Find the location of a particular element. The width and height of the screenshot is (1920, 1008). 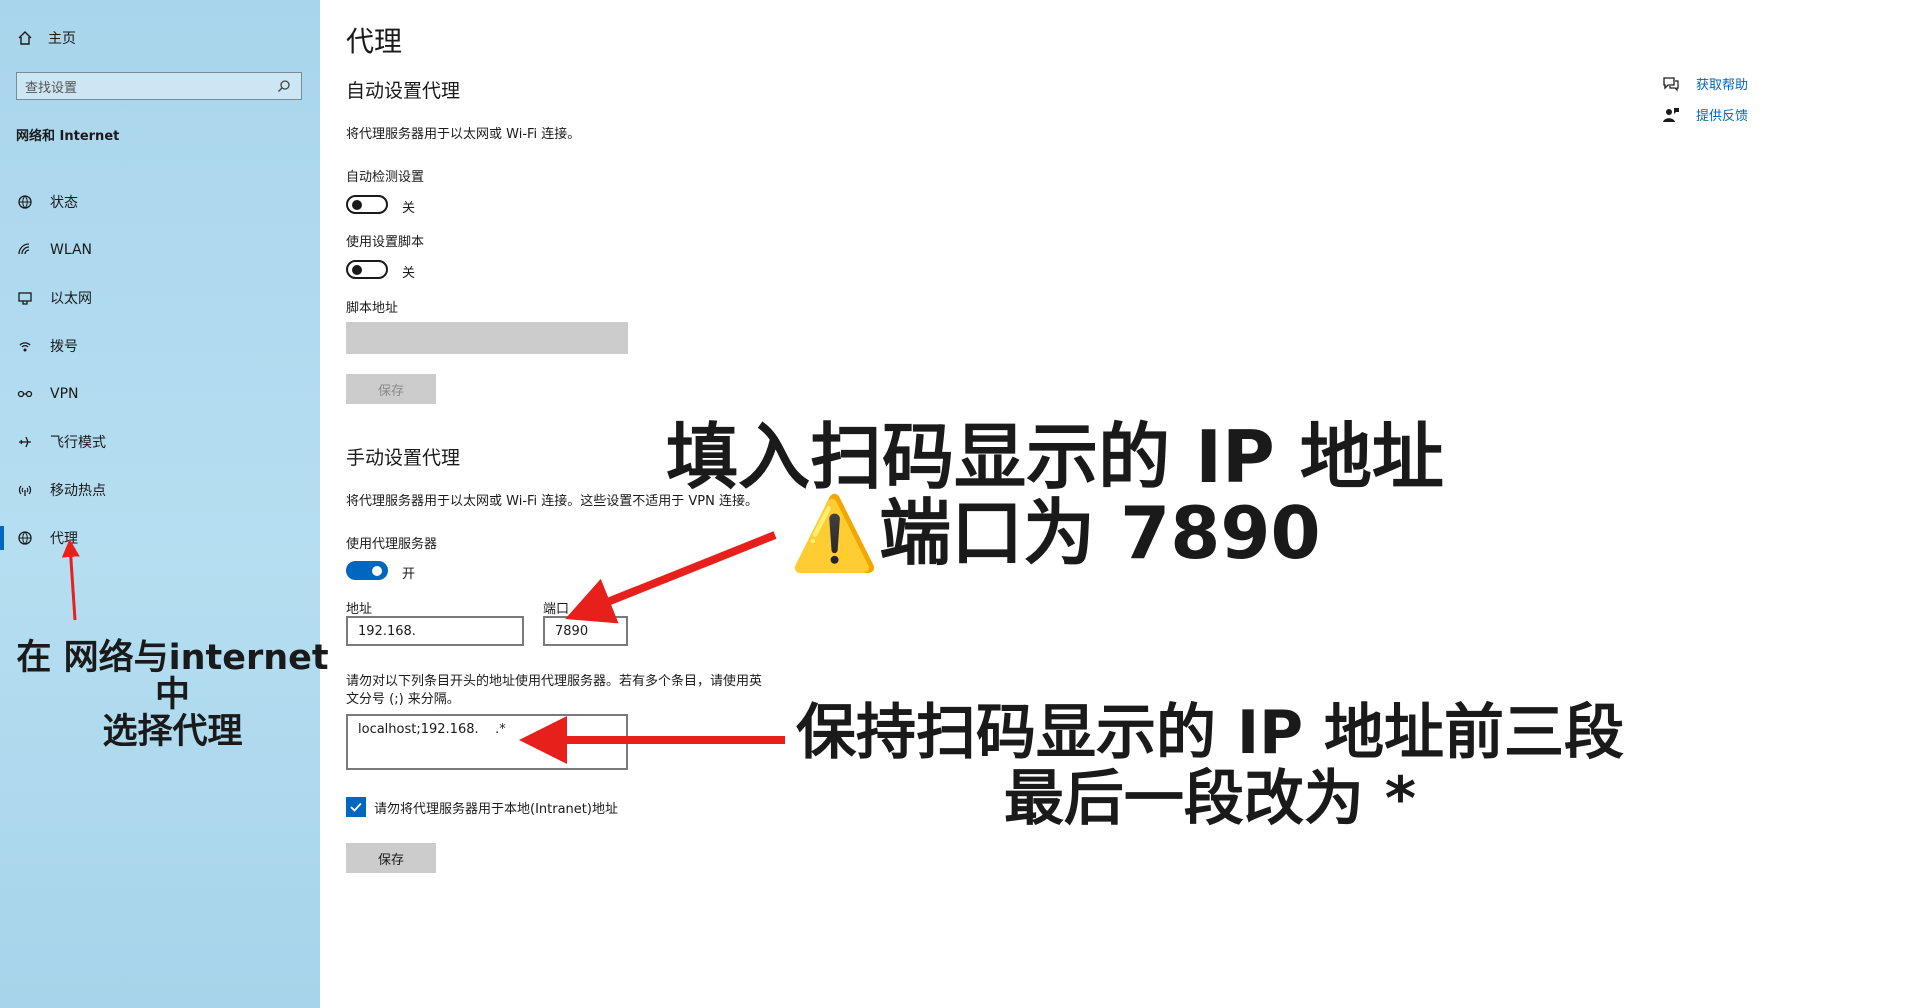

warning-icon: ⚠️ is located at coordinates (834, 532).